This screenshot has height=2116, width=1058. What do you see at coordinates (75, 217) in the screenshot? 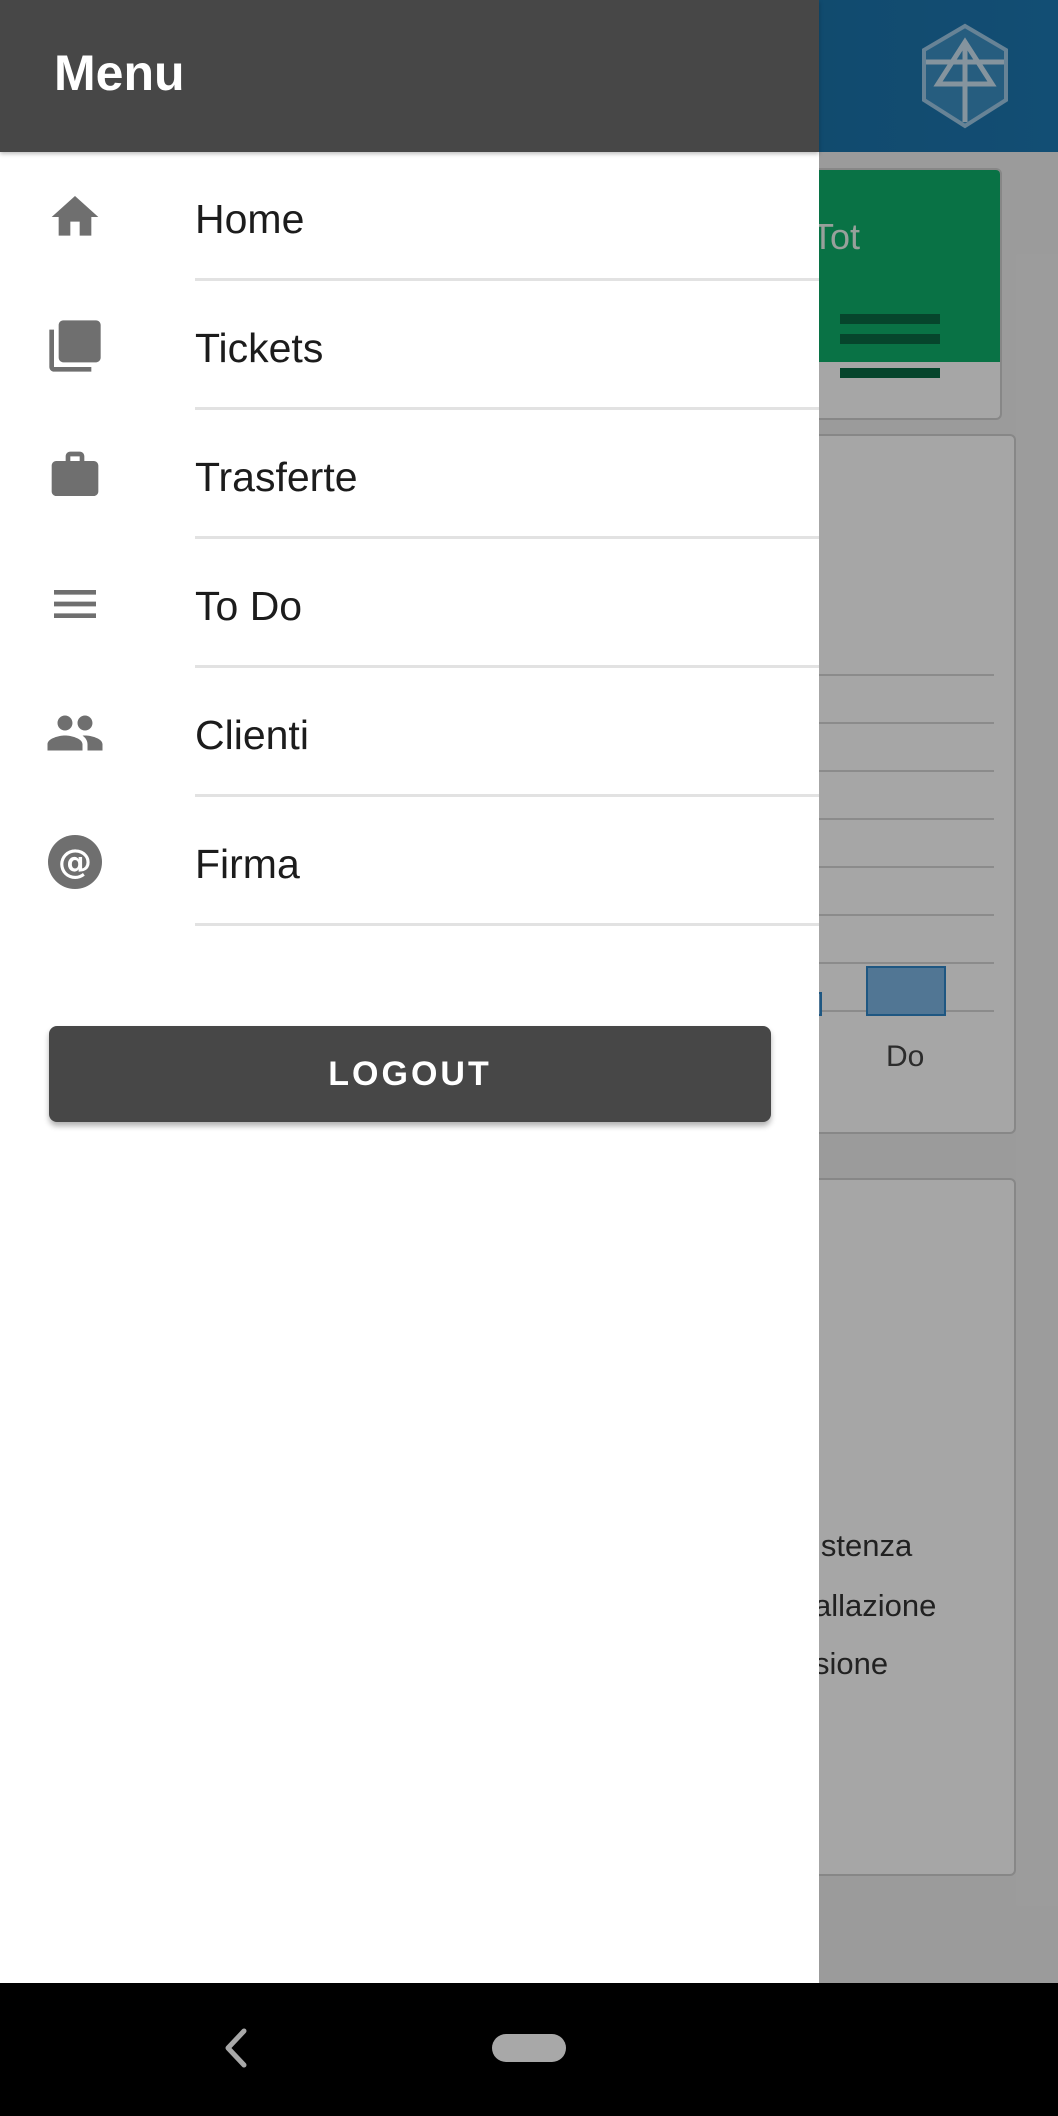
I see `home-icon` at bounding box center [75, 217].